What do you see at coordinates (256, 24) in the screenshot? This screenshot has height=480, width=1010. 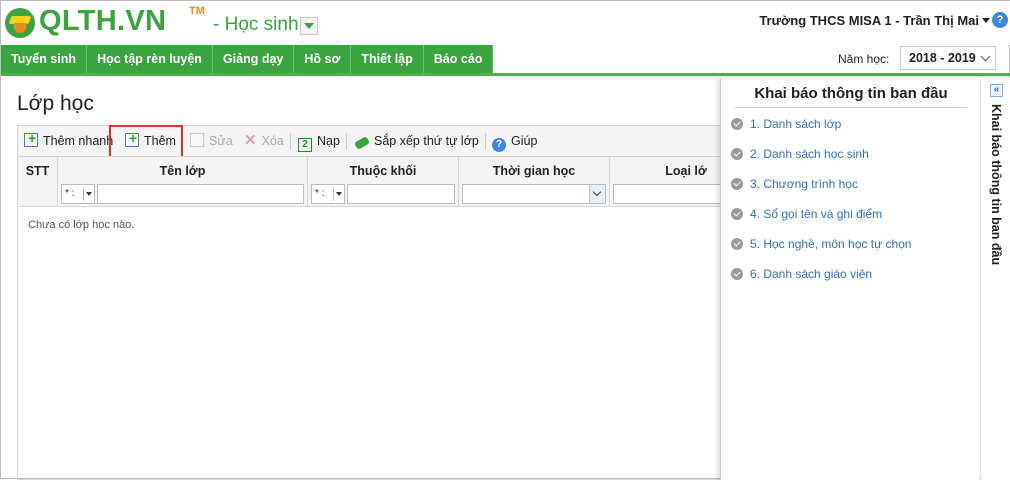 I see `module-name: - Học sinh` at bounding box center [256, 24].